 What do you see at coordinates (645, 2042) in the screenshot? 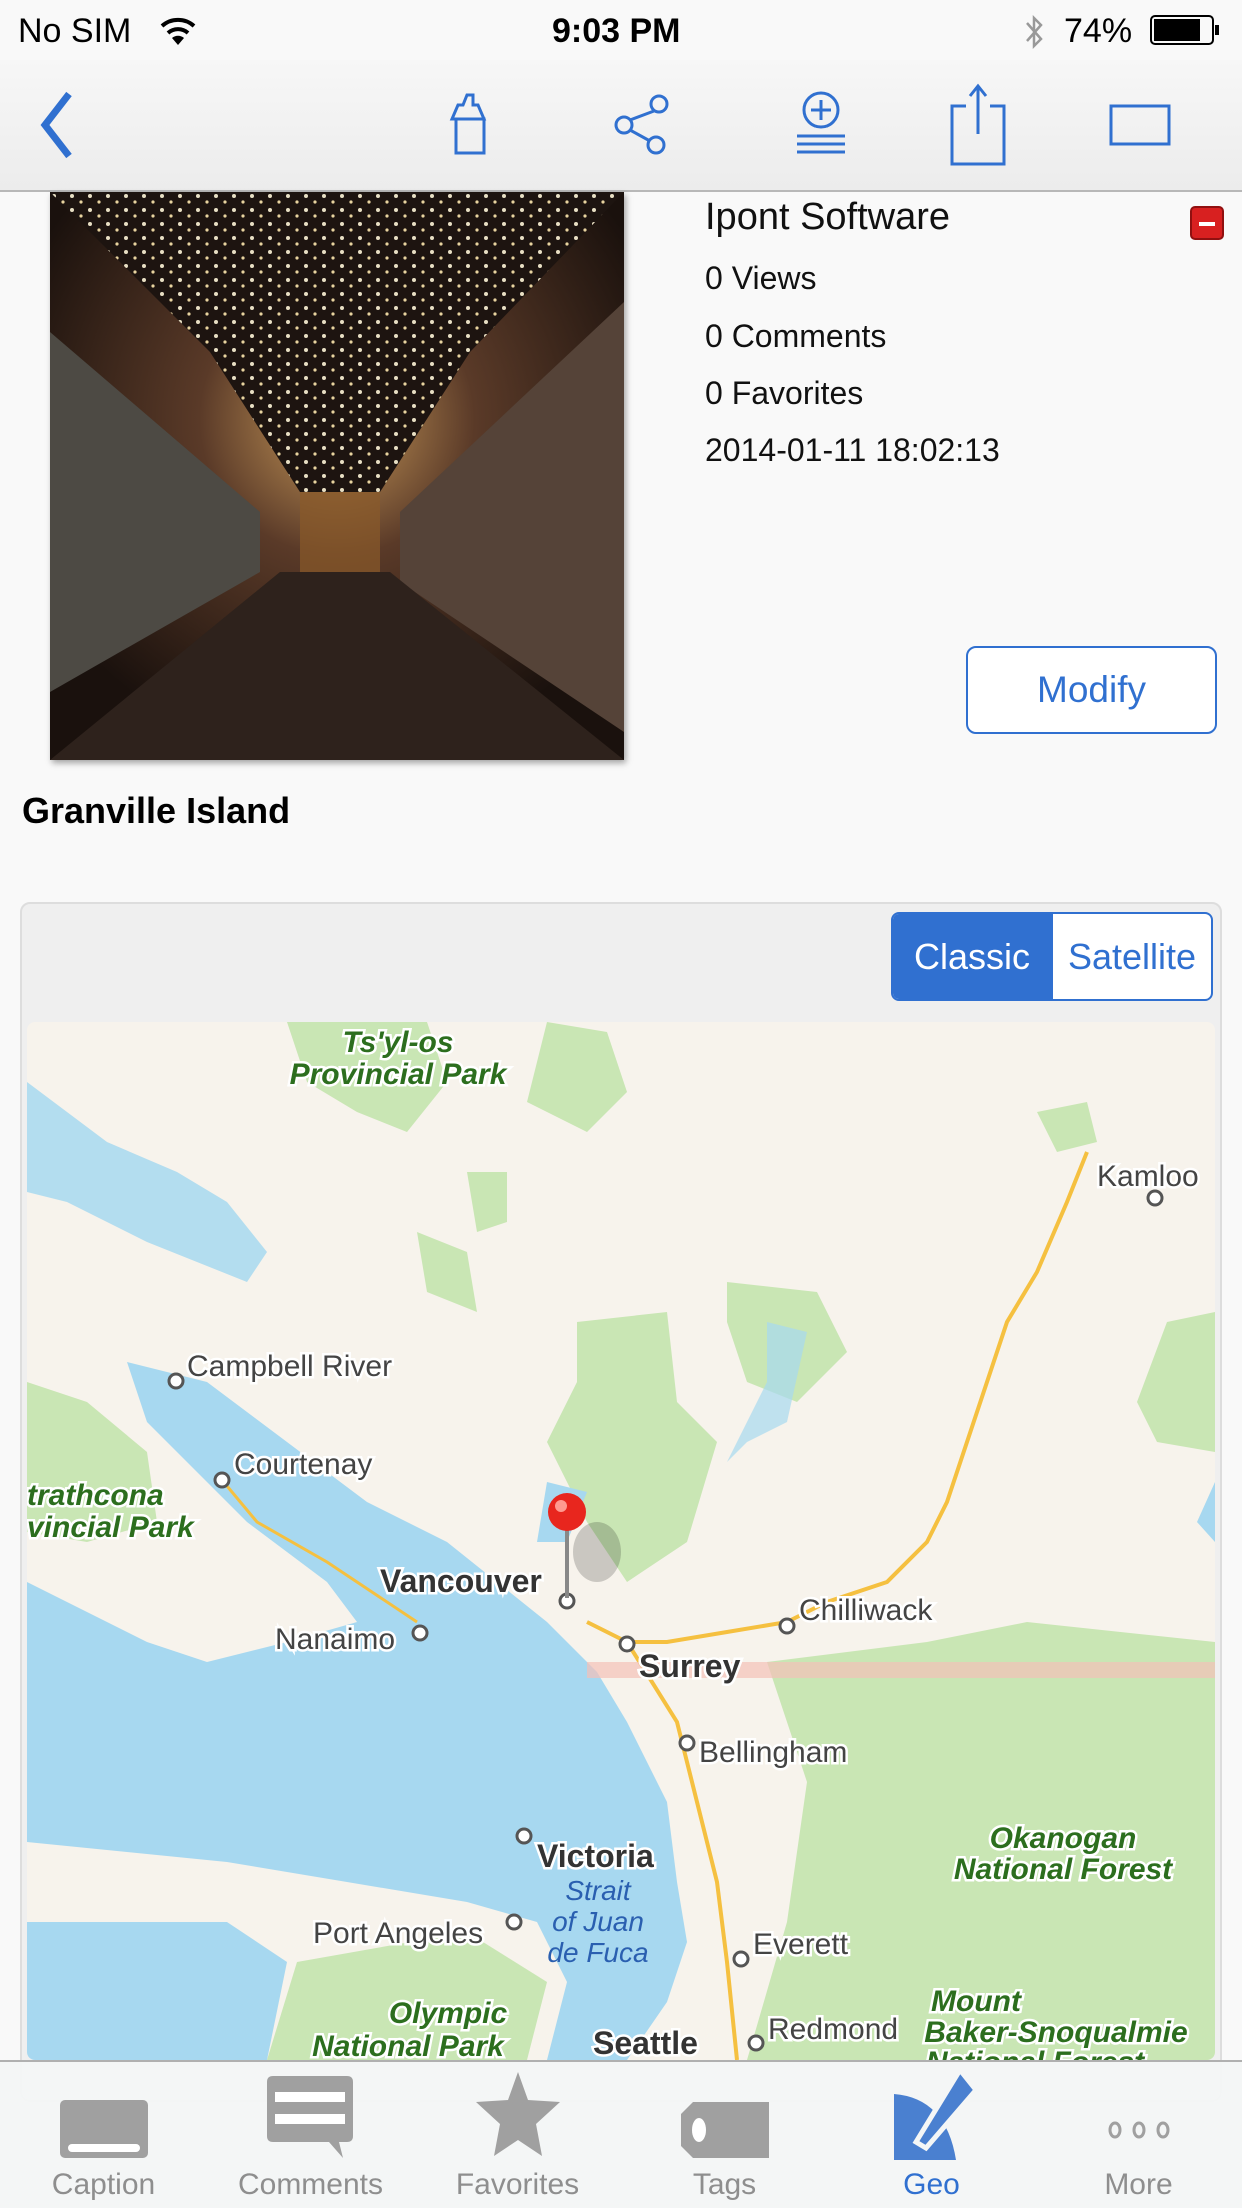
I see `map-label: Seattle` at bounding box center [645, 2042].